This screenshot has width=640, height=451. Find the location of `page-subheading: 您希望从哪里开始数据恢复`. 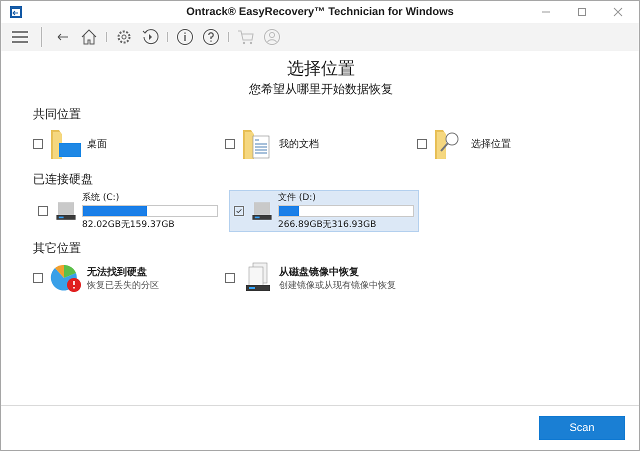

page-subheading: 您希望从哪里开始数据恢复 is located at coordinates (321, 89).